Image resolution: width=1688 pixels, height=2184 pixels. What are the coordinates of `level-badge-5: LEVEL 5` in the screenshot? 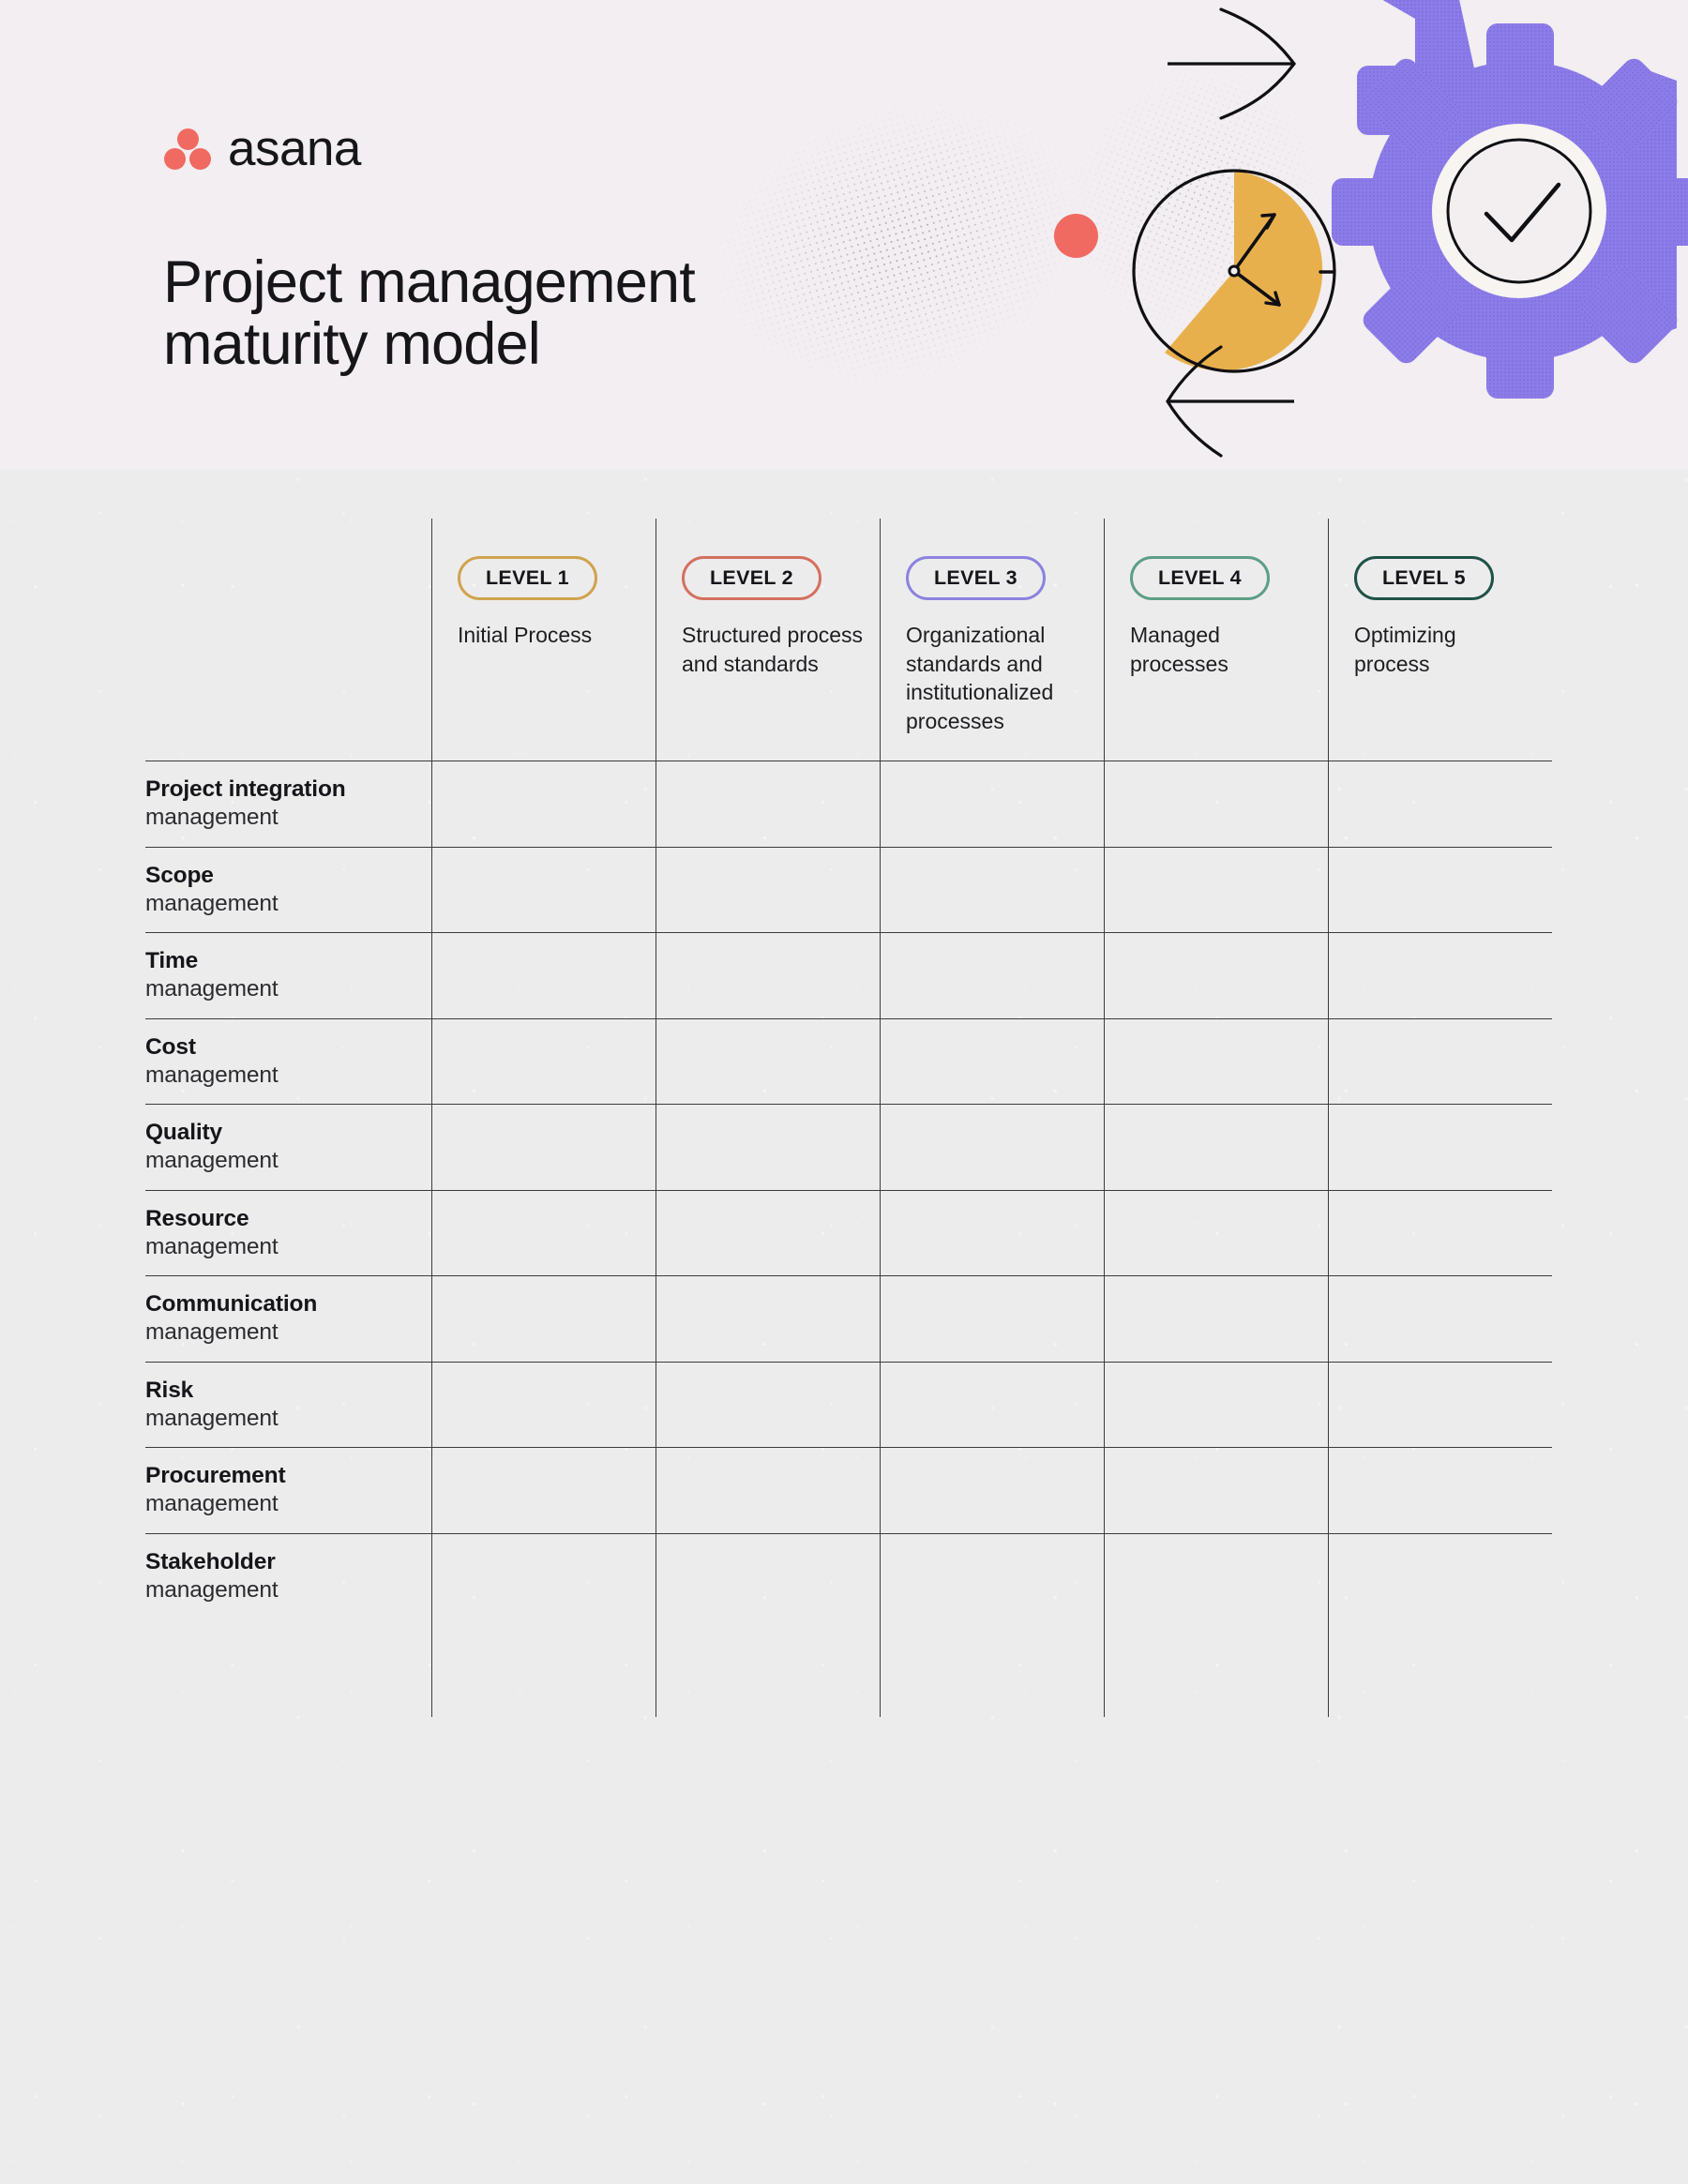 It's located at (1424, 578).